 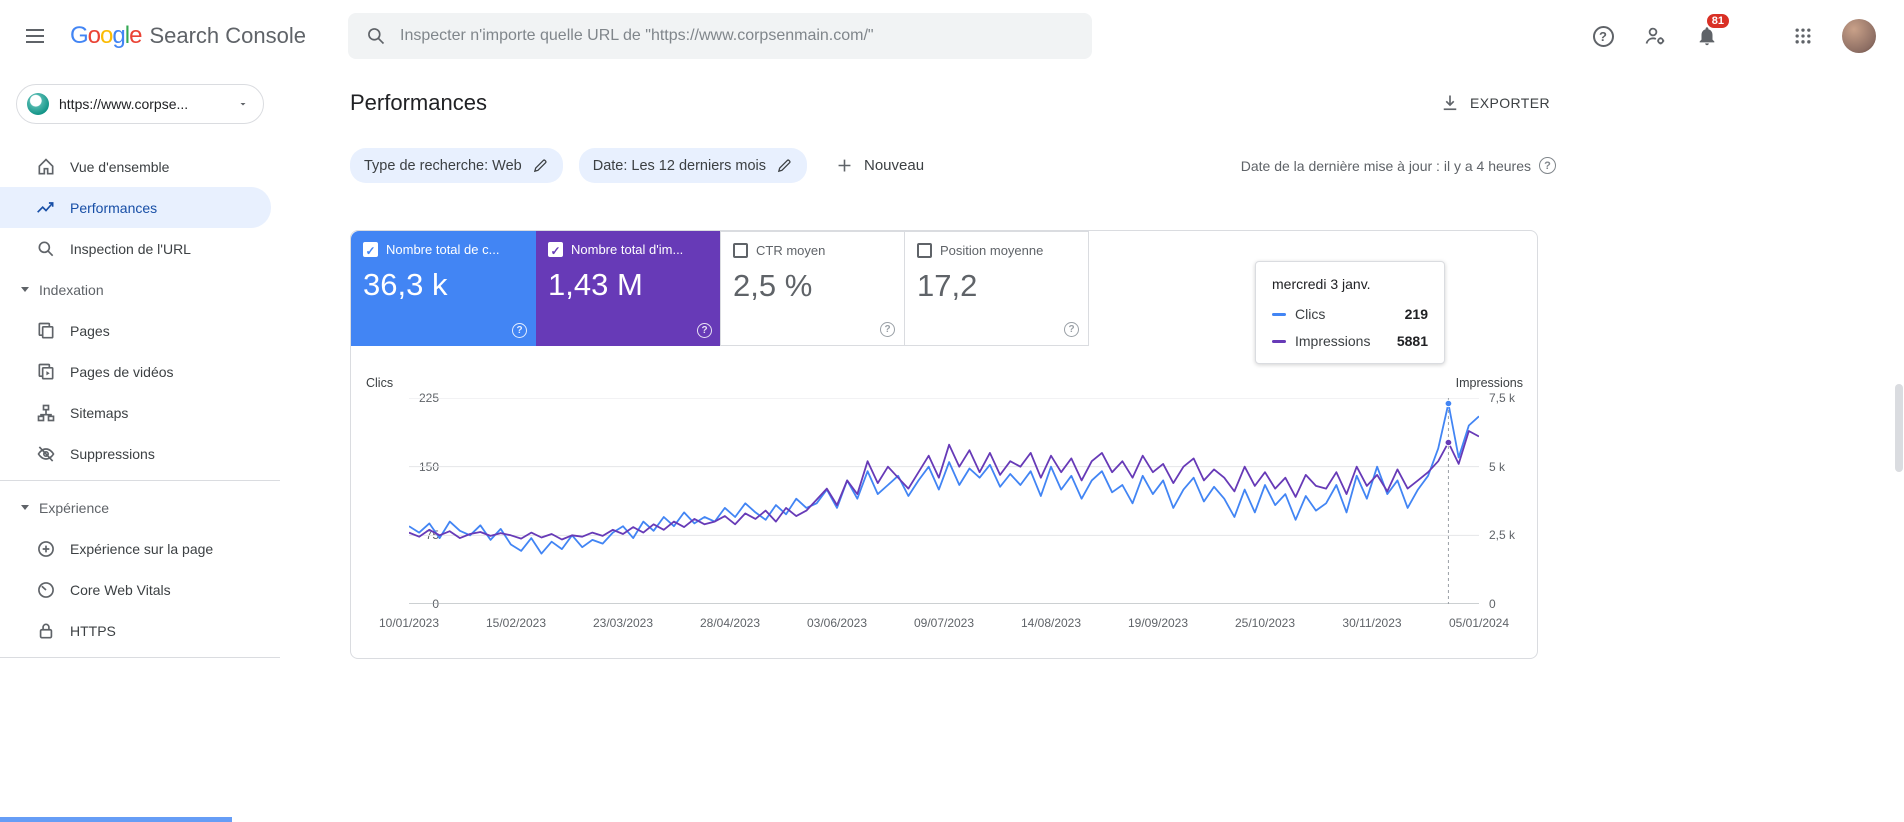 I want to click on property-favicon, so click(x=38, y=104).